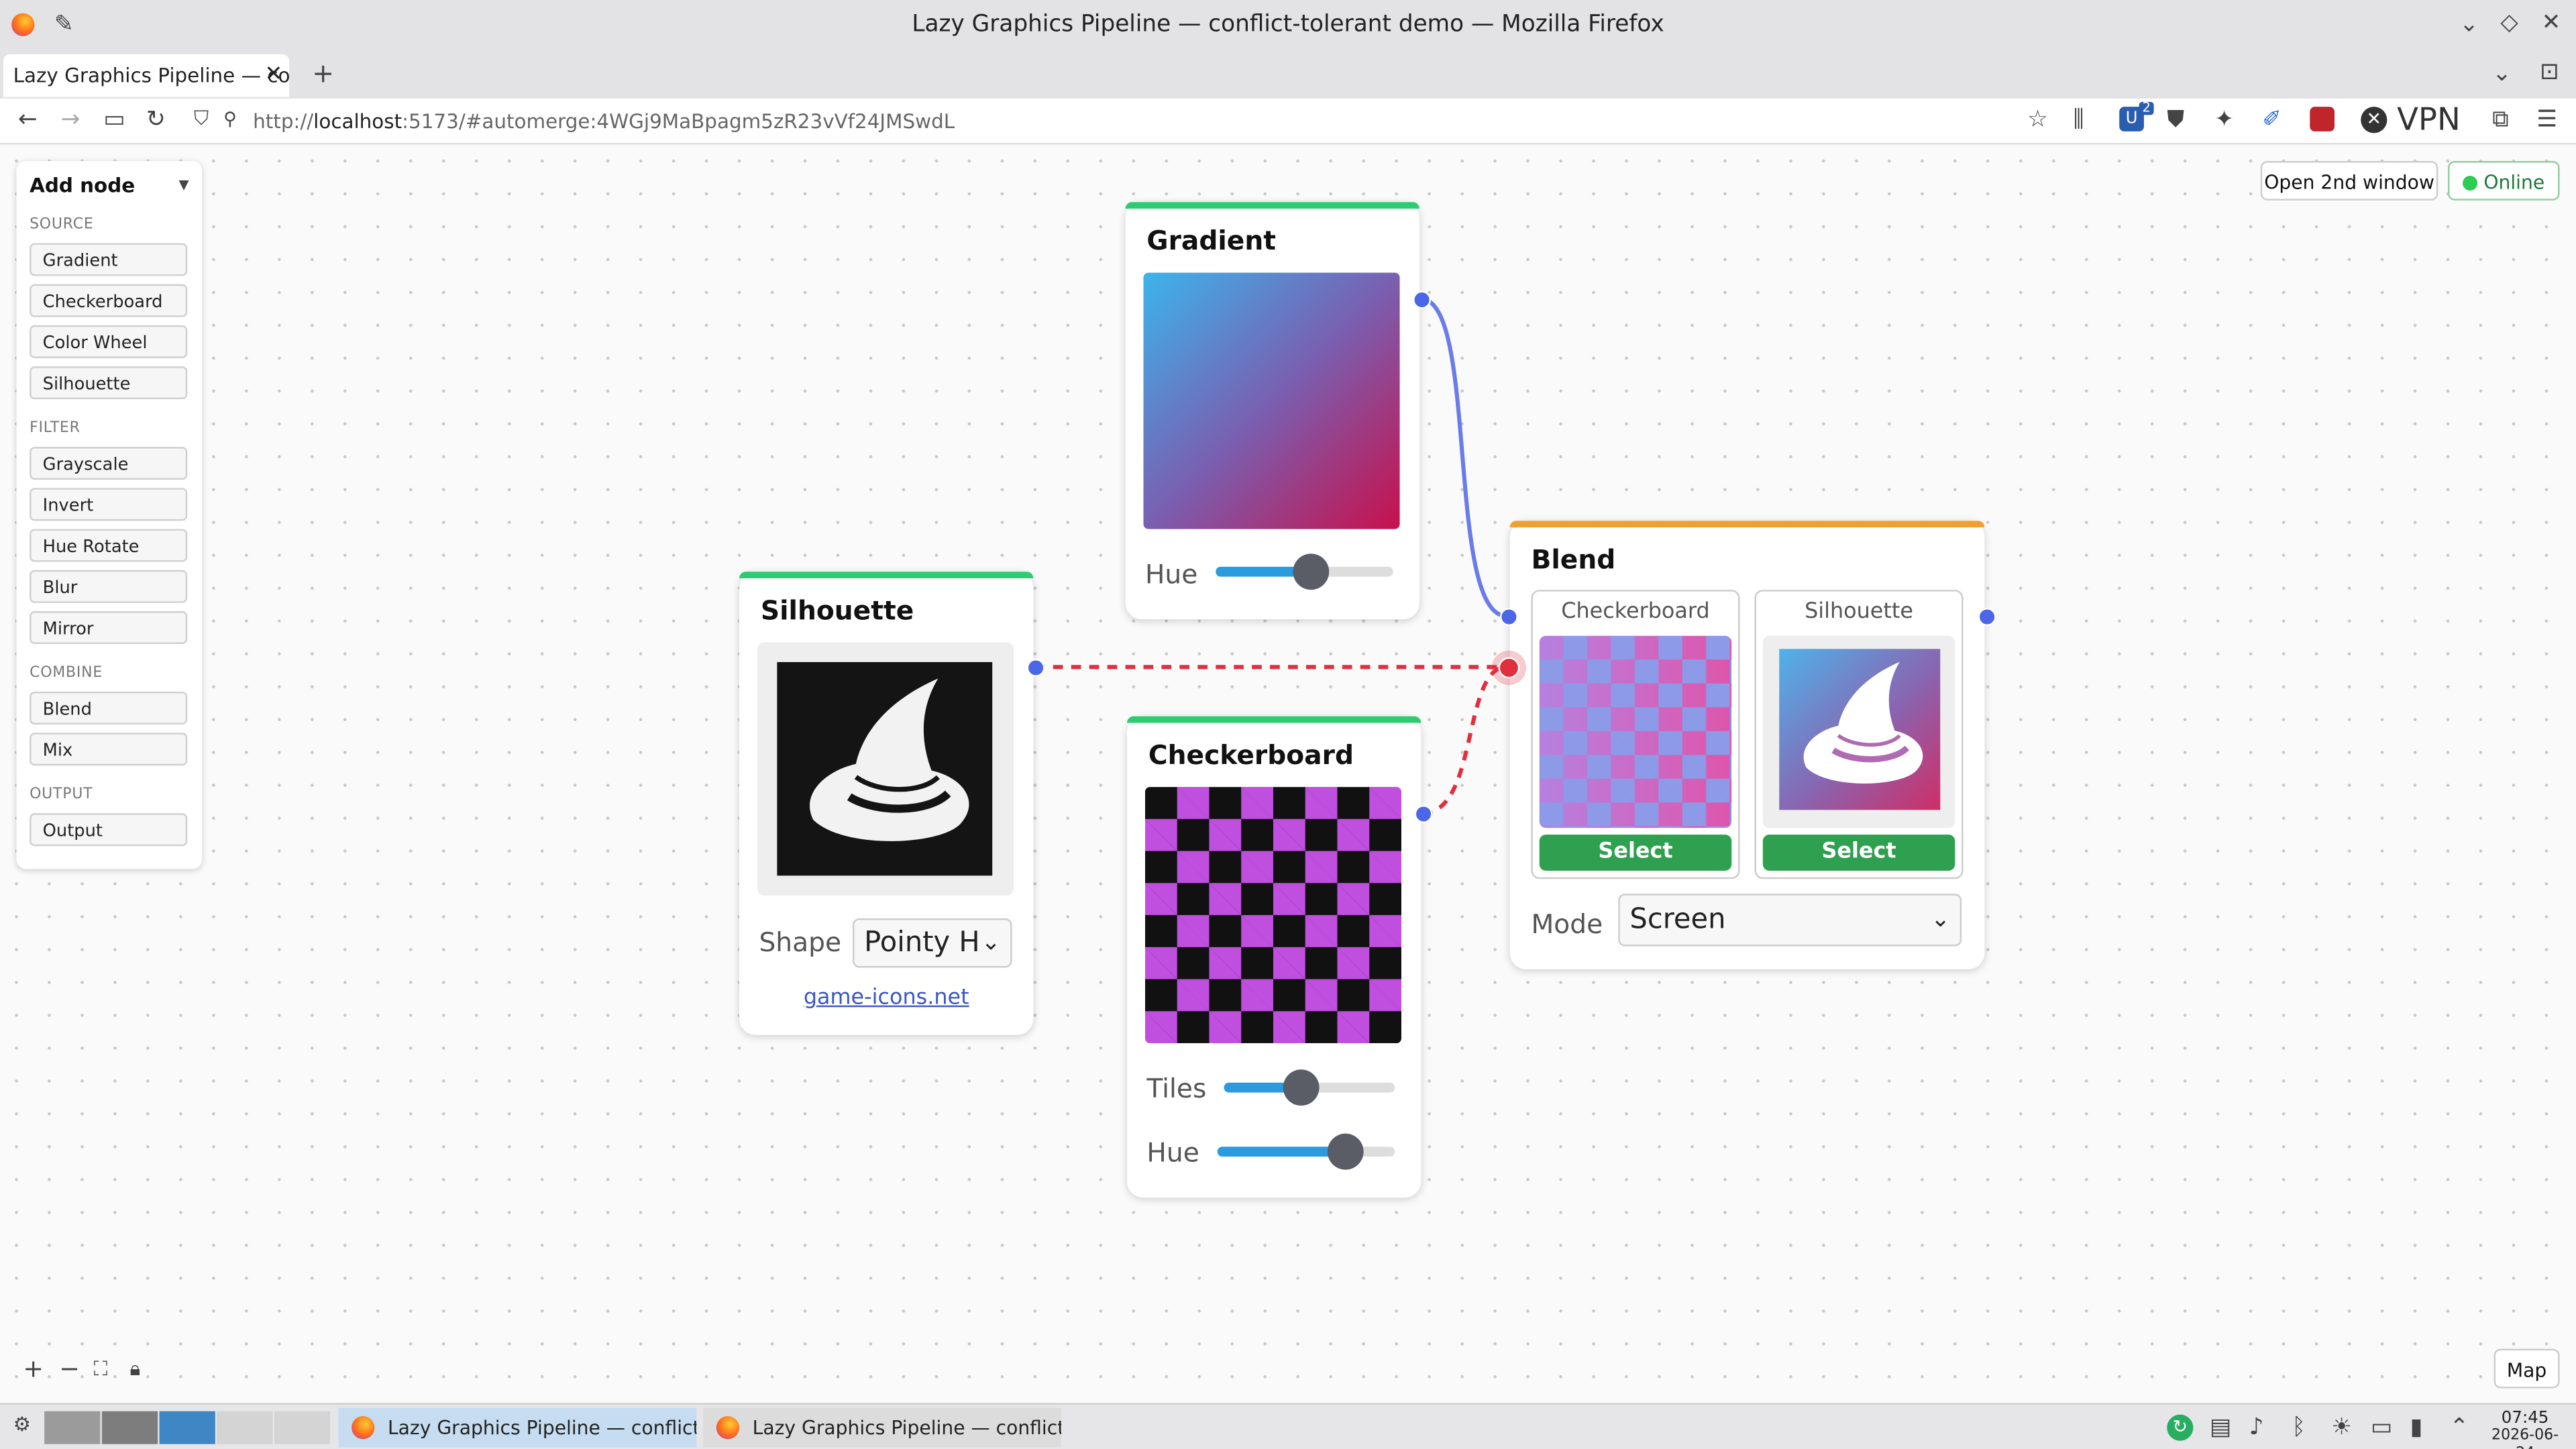  I want to click on add-color-wheel-button: Color Wheel, so click(109, 341).